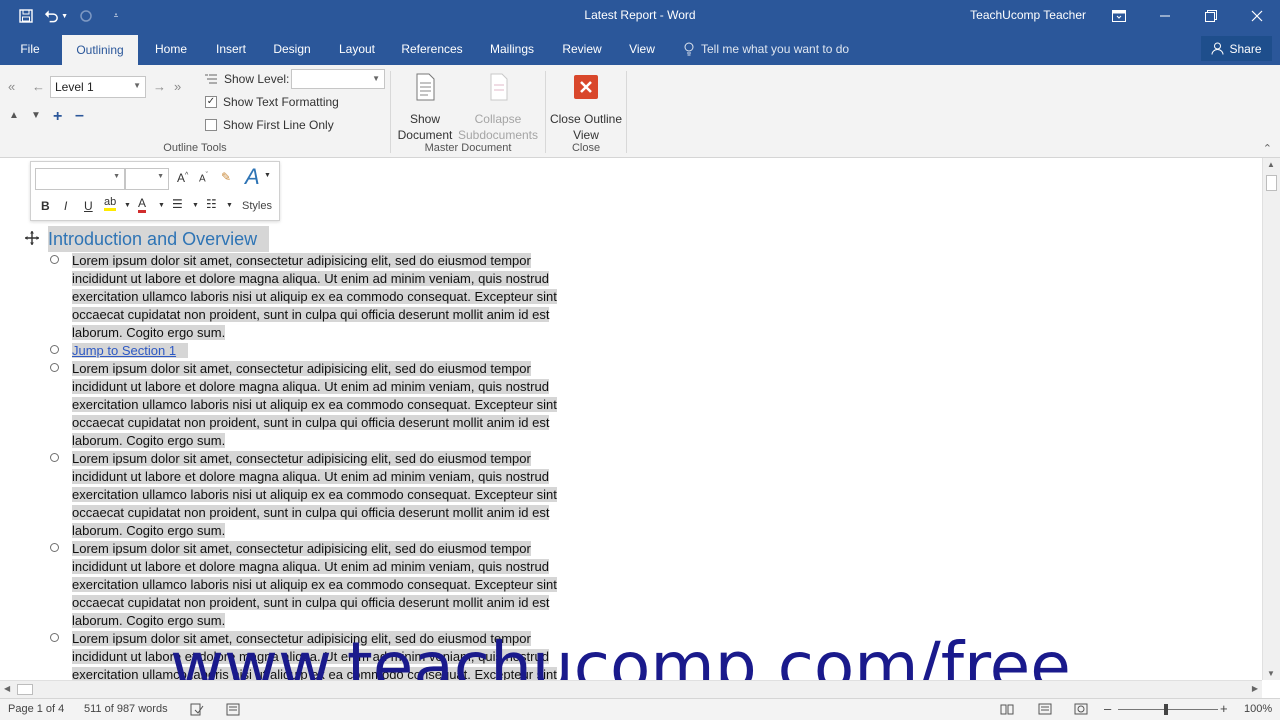 This screenshot has width=1280, height=720. What do you see at coordinates (252, 177) in the screenshot?
I see `styles-icon: A` at bounding box center [252, 177].